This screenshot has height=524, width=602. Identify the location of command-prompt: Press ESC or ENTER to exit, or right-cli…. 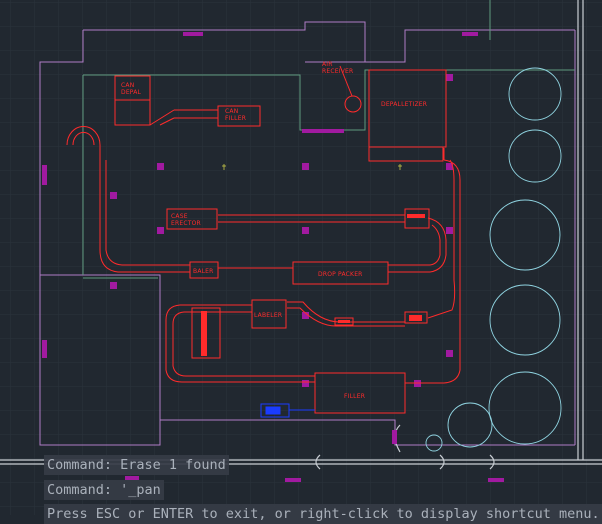
(323, 514).